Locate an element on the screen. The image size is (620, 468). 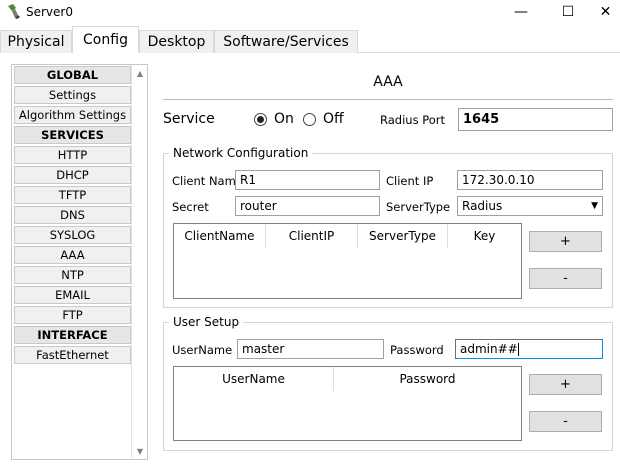
scroll-up-icon: ▲ is located at coordinates (140, 73).